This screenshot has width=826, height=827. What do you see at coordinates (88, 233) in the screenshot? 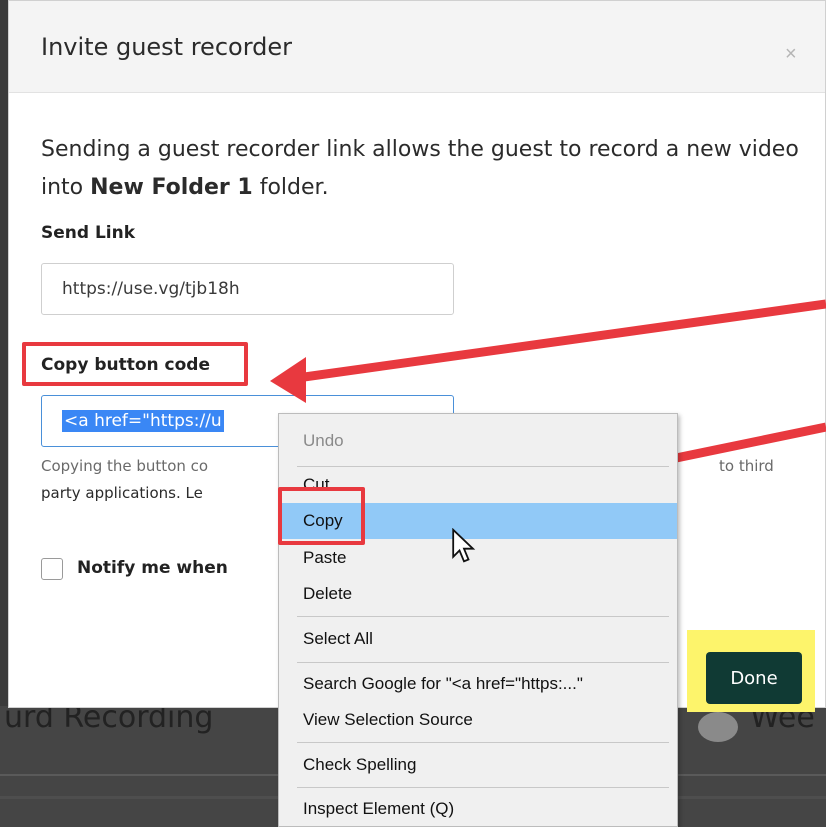
I see `send-link-label: Send Link` at bounding box center [88, 233].